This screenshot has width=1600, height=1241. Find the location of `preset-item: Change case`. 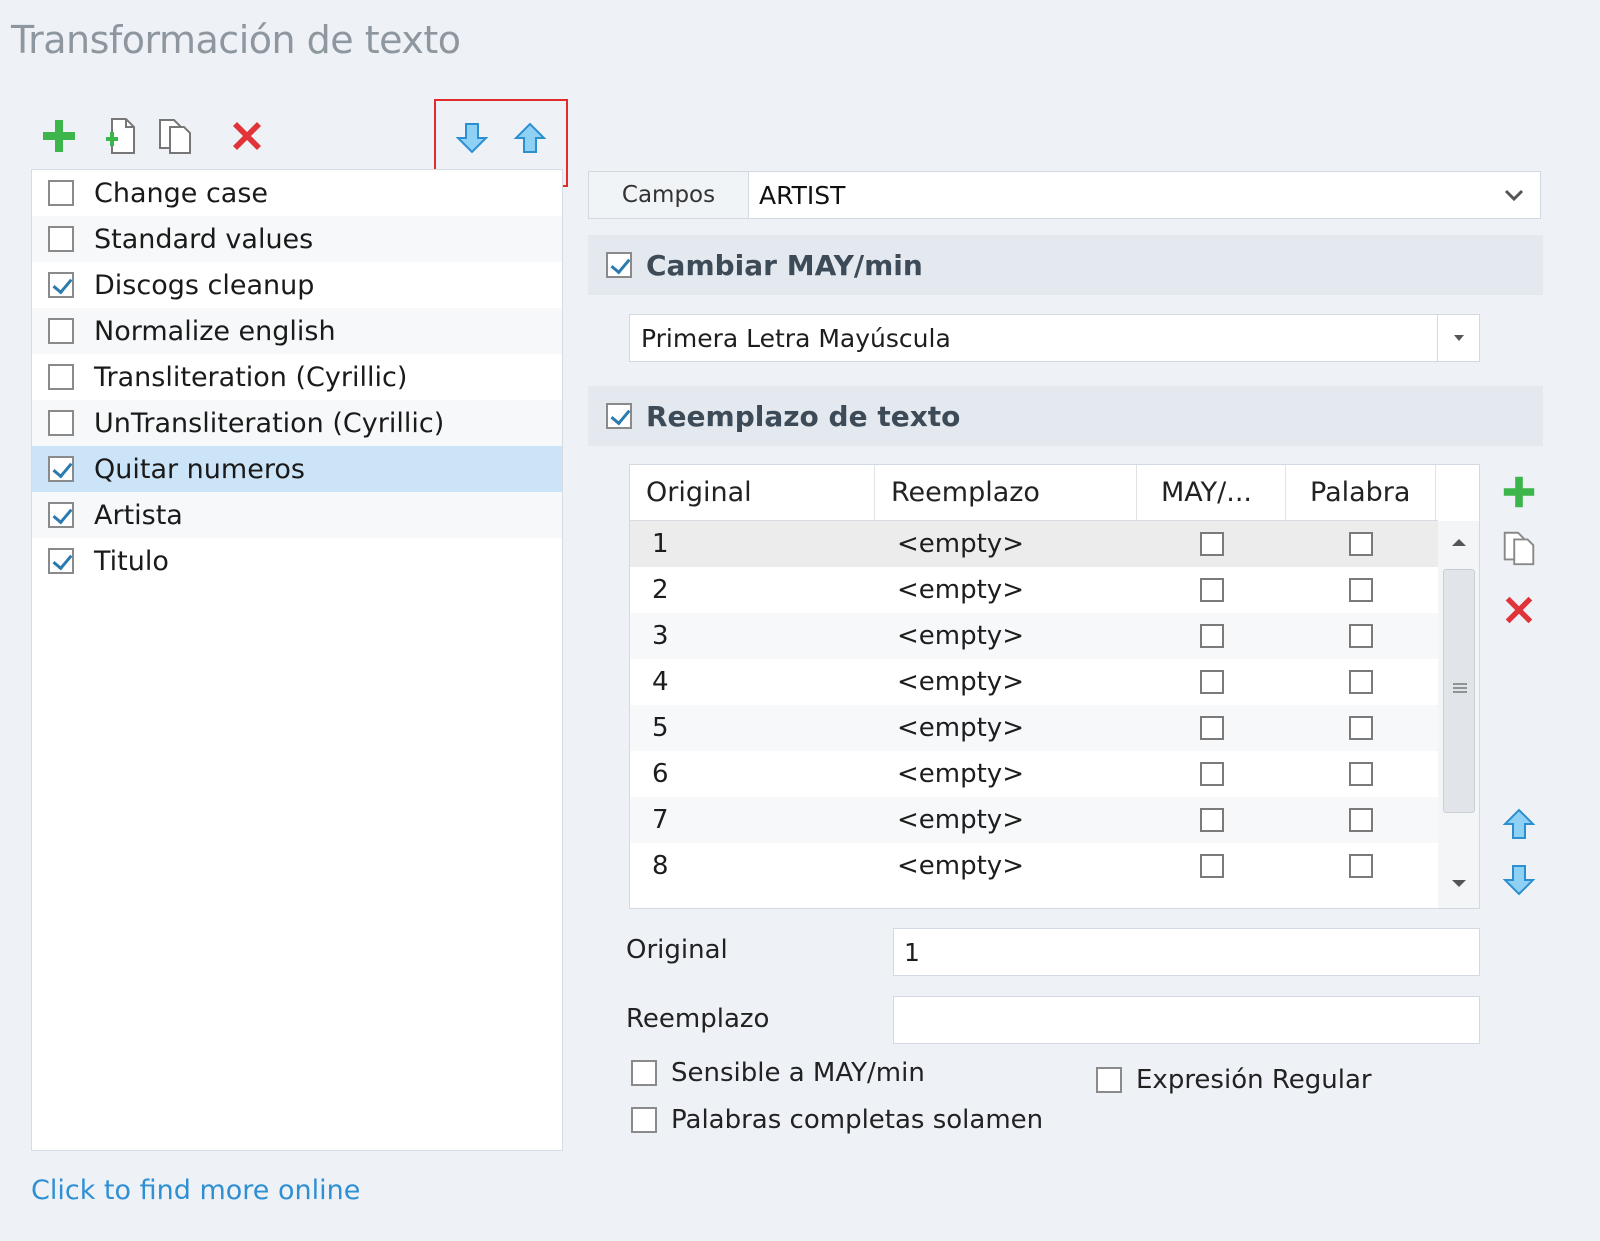

preset-item: Change case is located at coordinates (297, 193).